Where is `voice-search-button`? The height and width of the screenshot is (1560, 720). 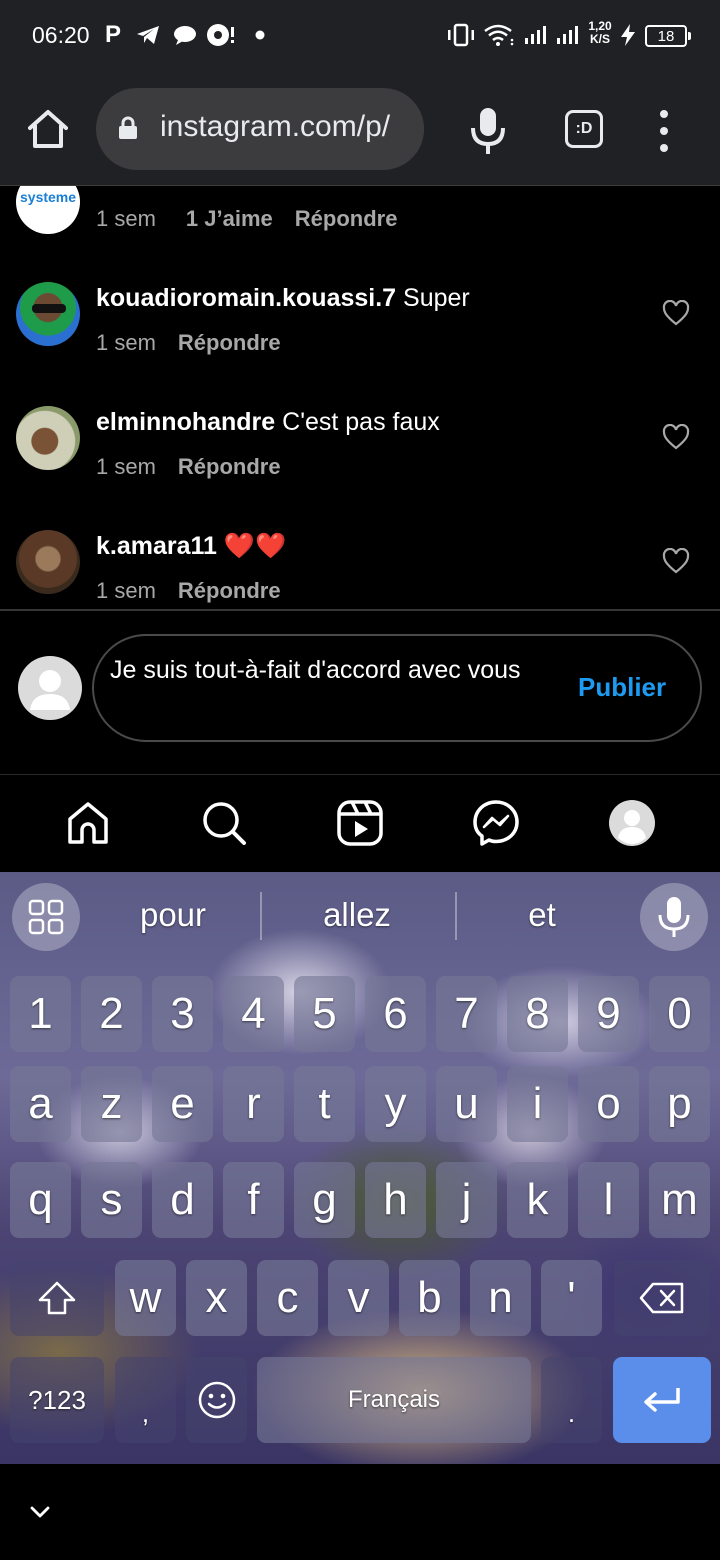 voice-search-button is located at coordinates (488, 131).